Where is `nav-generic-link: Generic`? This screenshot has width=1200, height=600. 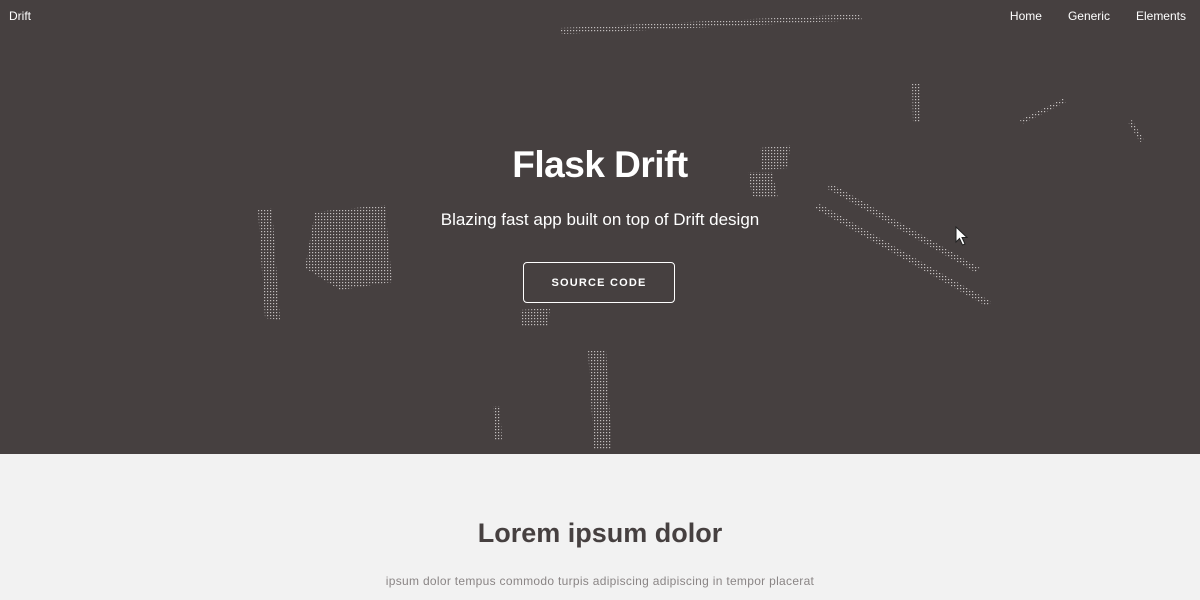
nav-generic-link: Generic is located at coordinates (1089, 16).